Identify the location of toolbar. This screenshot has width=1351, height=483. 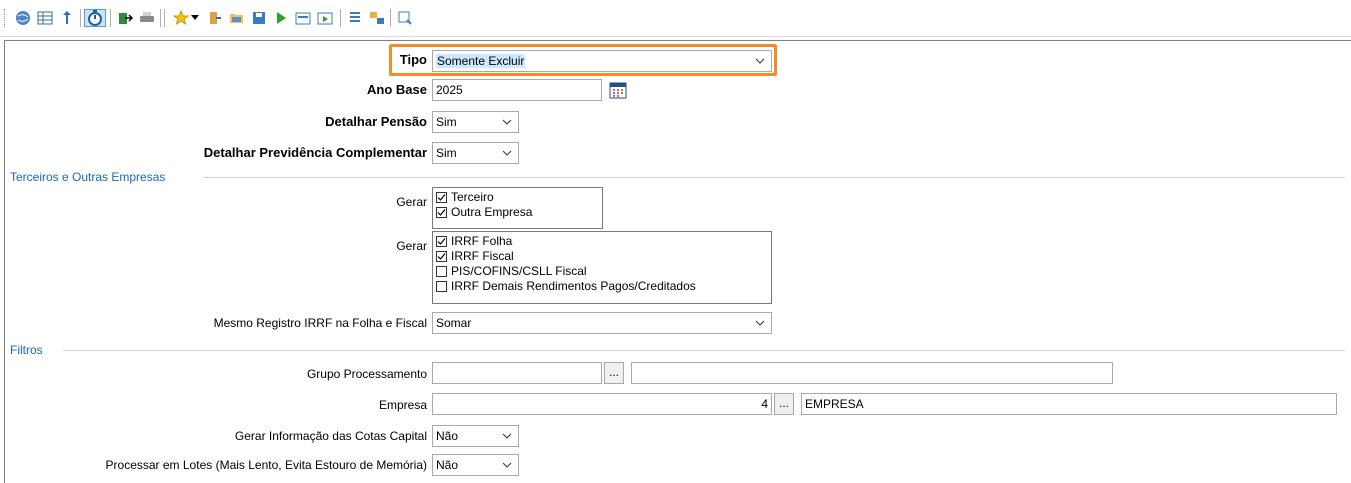
(675, 18).